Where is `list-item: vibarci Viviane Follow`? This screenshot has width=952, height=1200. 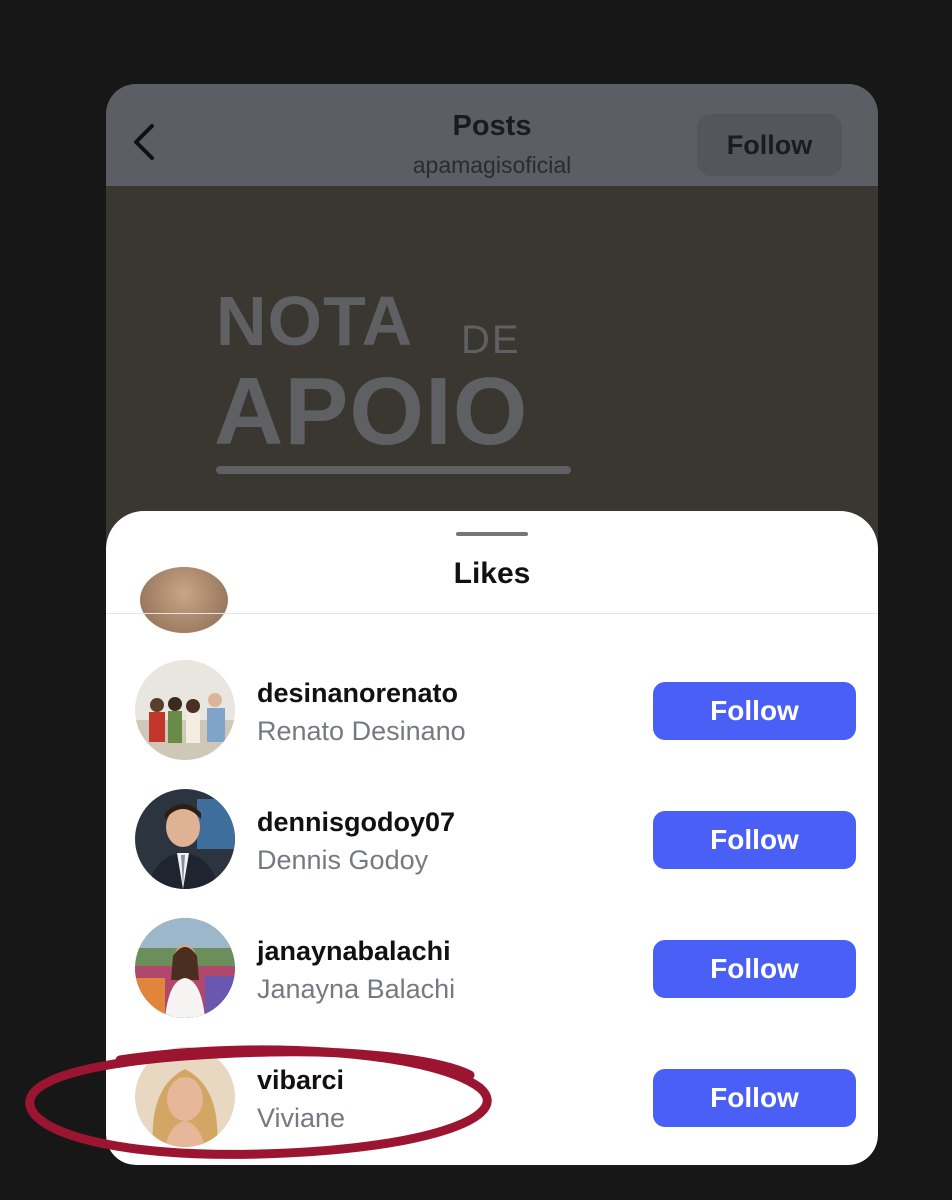
list-item: vibarci Viviane Follow is located at coordinates (492, 1106).